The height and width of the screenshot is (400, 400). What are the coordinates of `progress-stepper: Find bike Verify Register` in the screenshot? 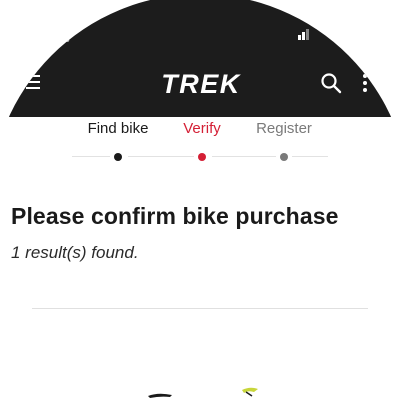 It's located at (200, 145).